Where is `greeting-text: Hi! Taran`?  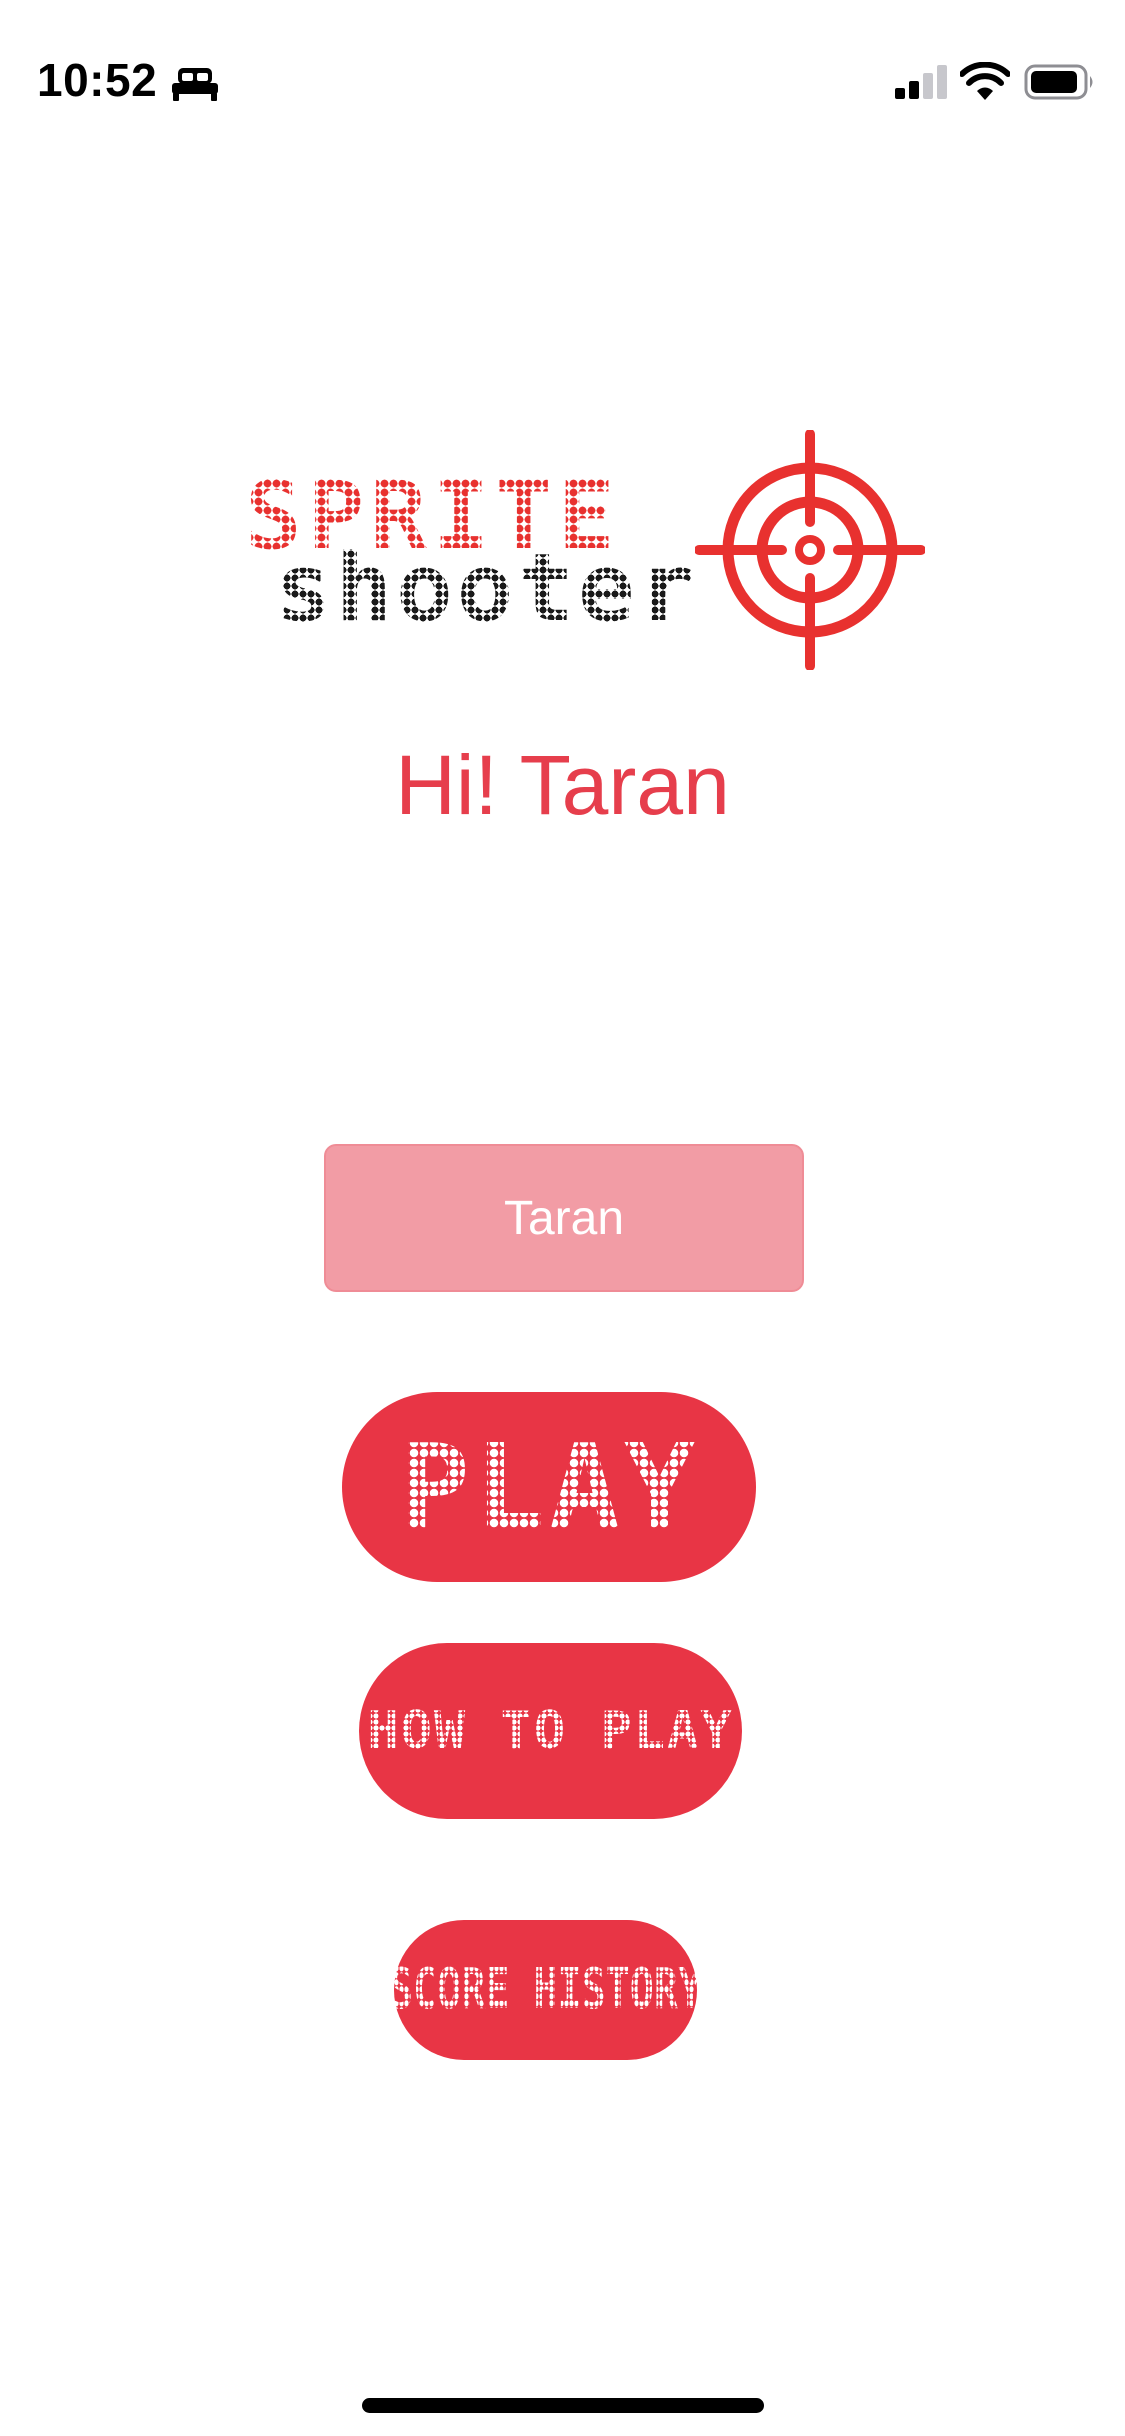 greeting-text: Hi! Taran is located at coordinates (562, 785).